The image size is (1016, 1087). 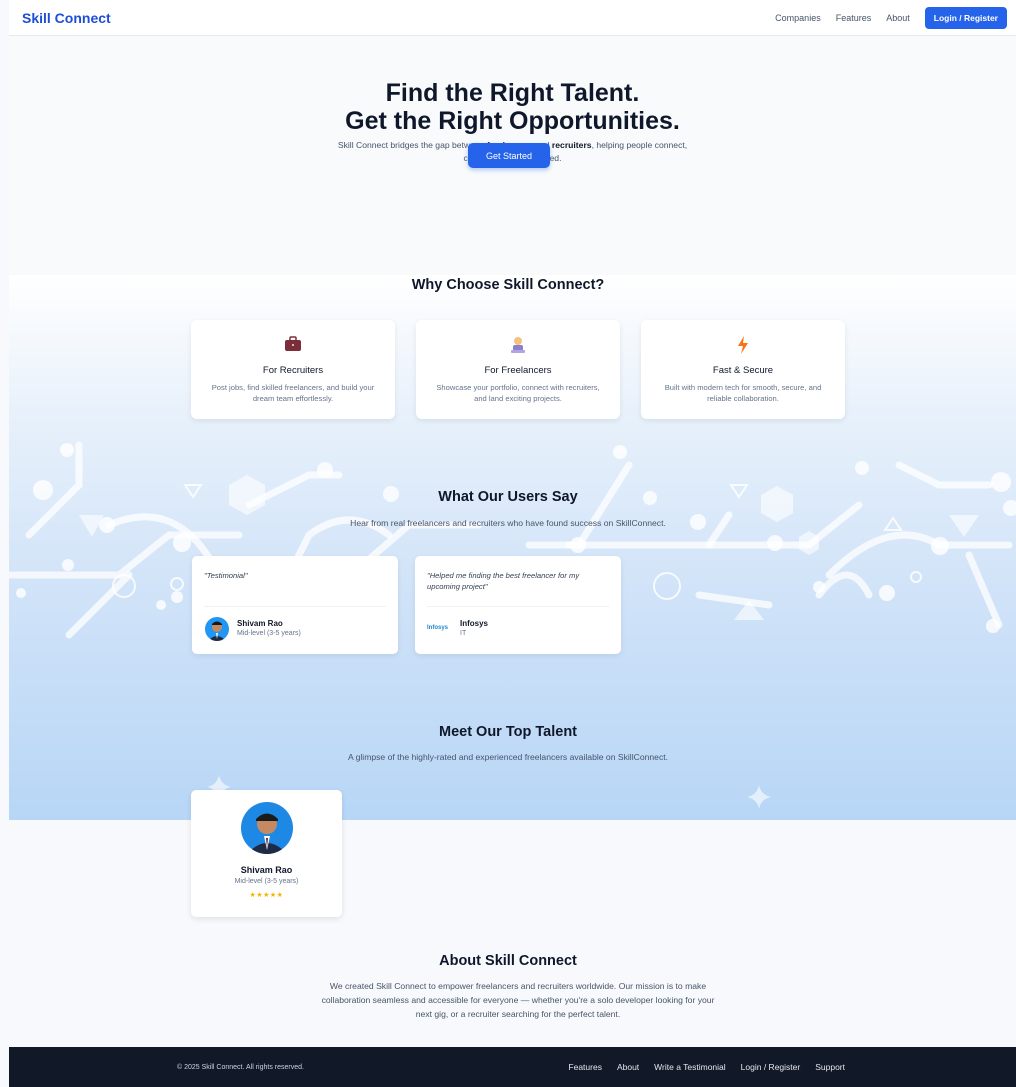 I want to click on testimonial-author-role: Mid-level (3-5 years), so click(x=269, y=633).